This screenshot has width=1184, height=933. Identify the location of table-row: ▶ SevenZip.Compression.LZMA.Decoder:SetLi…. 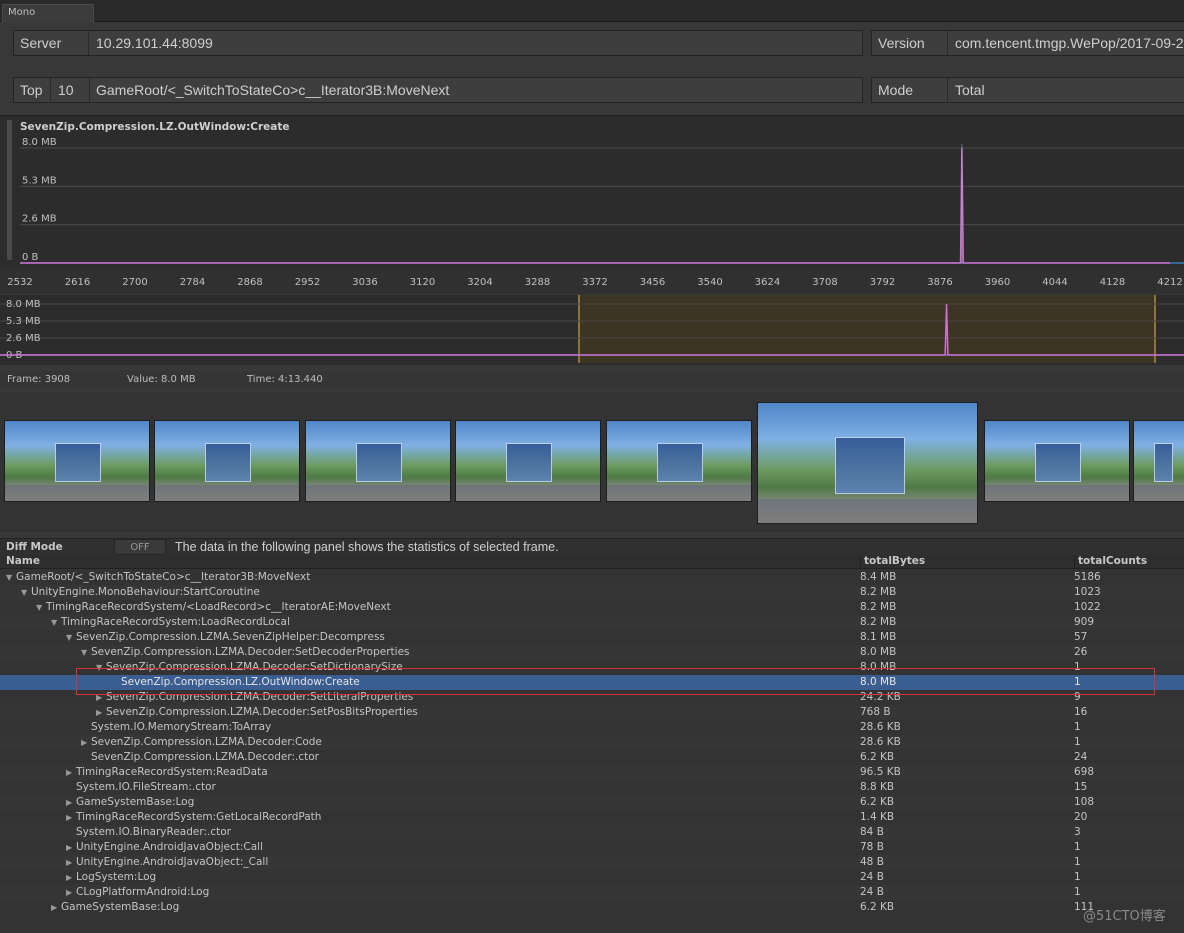
(592, 697).